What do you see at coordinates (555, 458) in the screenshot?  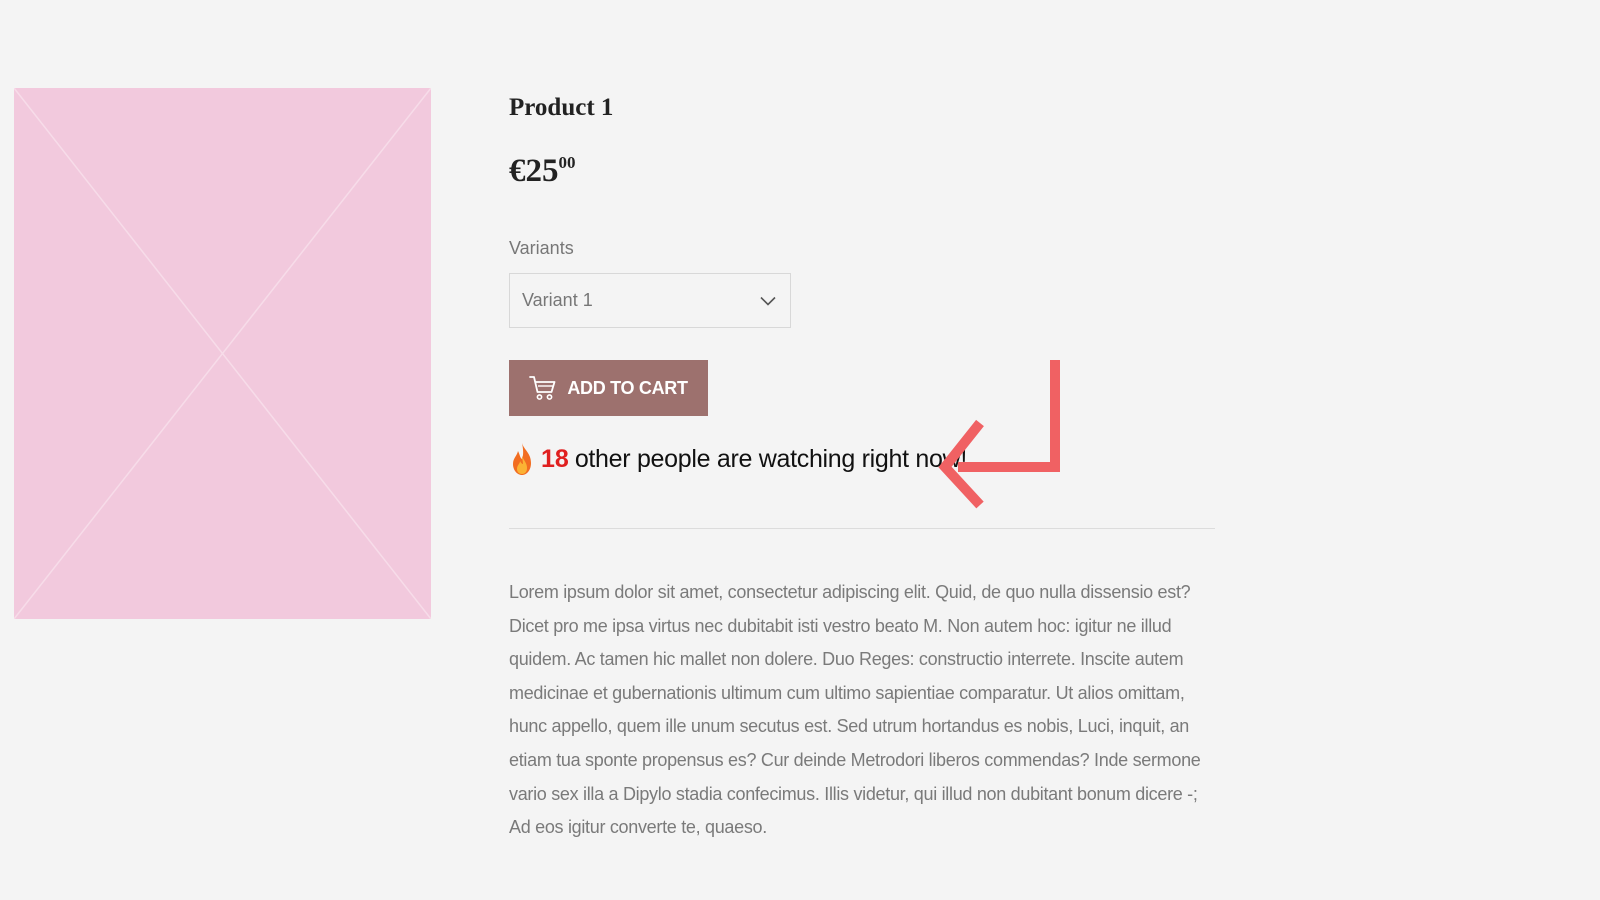 I see `watchers-count: 18` at bounding box center [555, 458].